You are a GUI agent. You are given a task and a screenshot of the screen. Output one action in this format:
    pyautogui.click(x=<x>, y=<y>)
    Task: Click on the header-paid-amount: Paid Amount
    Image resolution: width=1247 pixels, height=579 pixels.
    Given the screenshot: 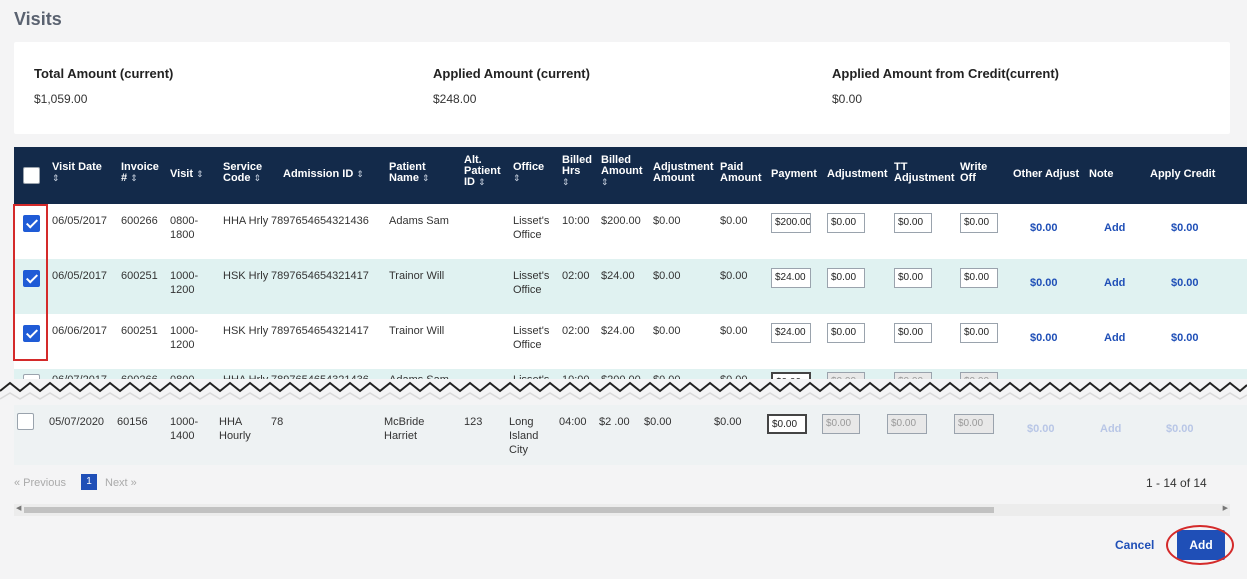 What is the action you would take?
    pyautogui.click(x=741, y=172)
    